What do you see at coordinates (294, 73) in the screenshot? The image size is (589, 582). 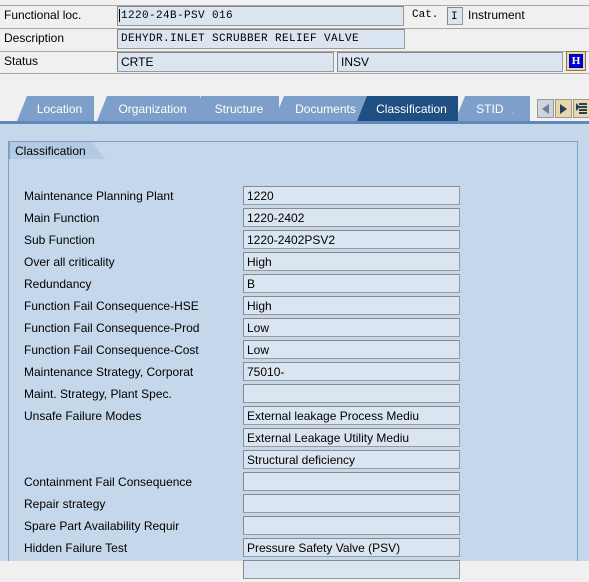 I see `header-bottom-separator` at bounding box center [294, 73].